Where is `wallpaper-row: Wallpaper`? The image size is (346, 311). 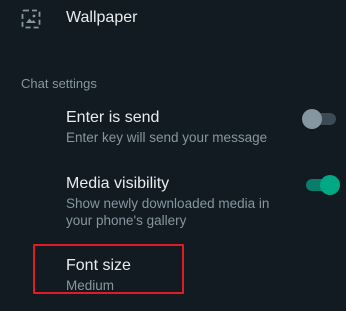
wallpaper-row: Wallpaper is located at coordinates (173, 20).